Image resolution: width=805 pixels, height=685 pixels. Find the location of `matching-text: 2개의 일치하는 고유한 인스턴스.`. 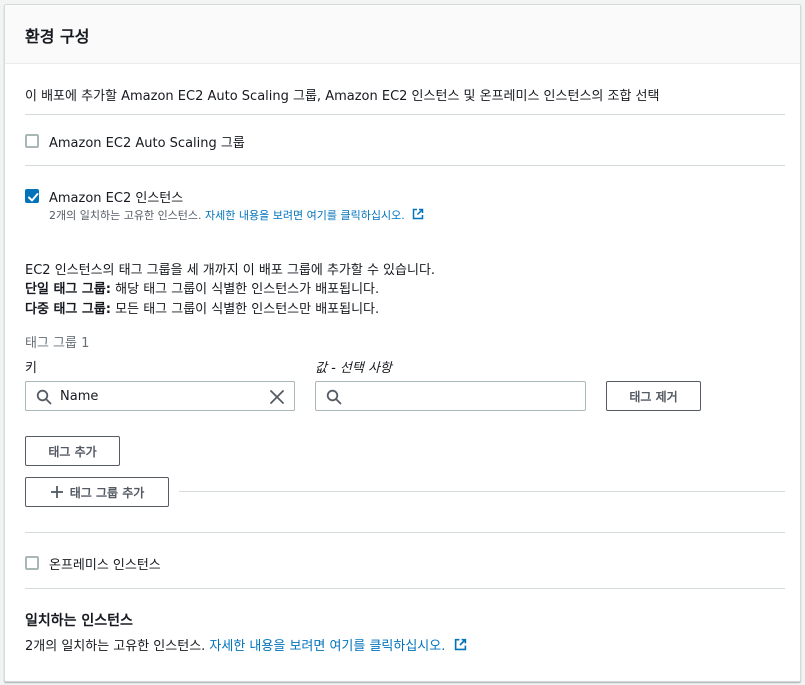

matching-text: 2개의 일치하는 고유한 인스턴스. is located at coordinates (115, 646).